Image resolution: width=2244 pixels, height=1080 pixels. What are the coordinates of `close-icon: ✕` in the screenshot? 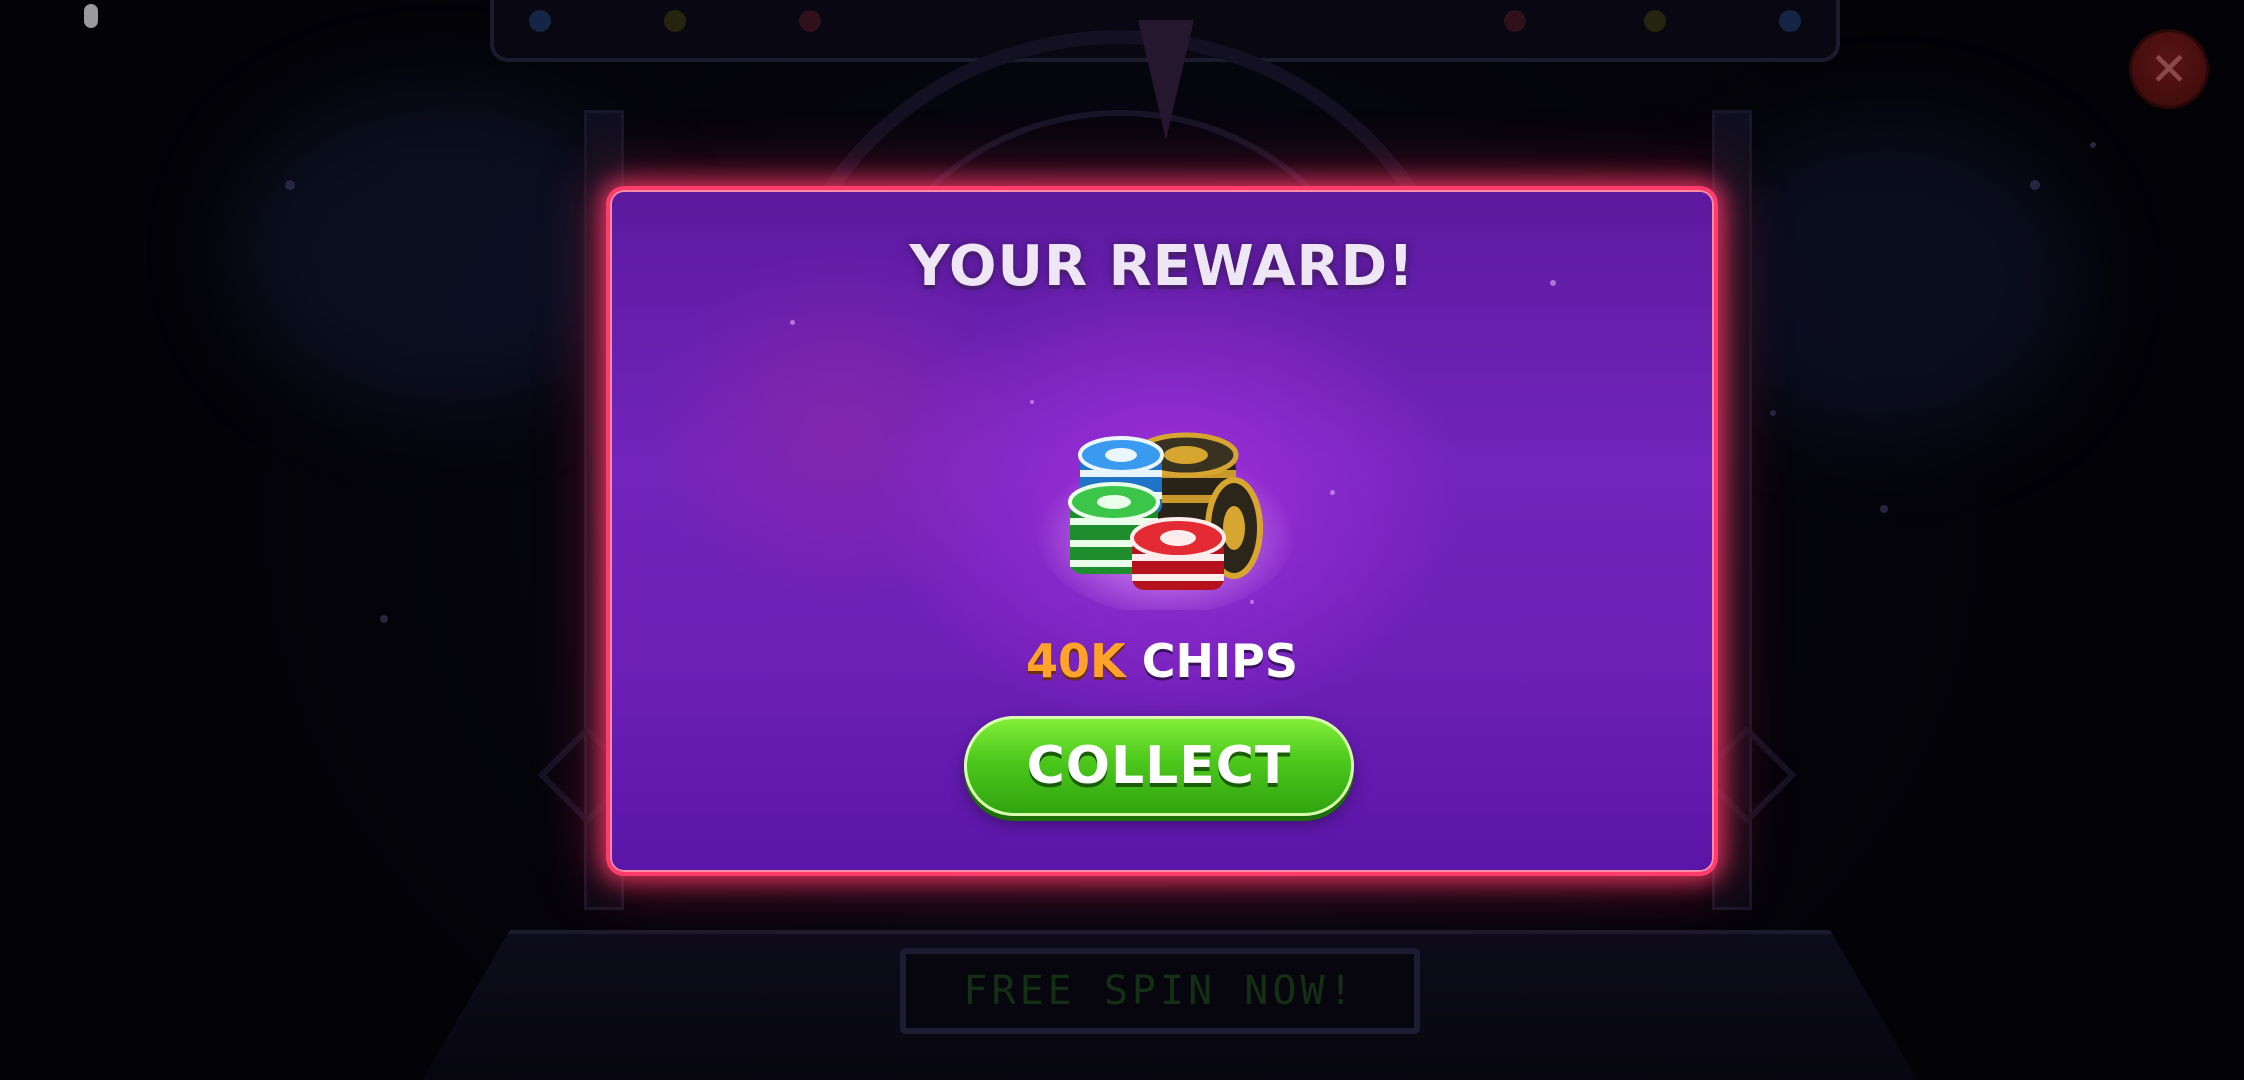 It's located at (2169, 69).